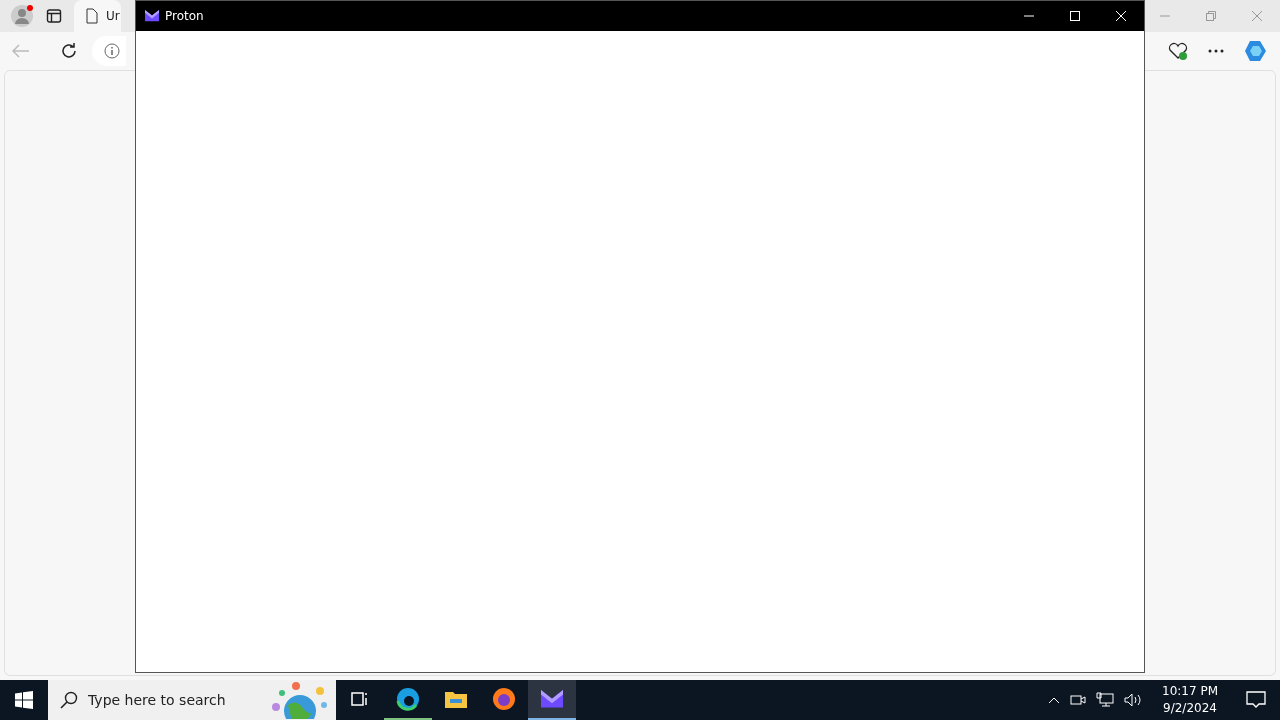 This screenshot has height=720, width=1280. I want to click on more-icon, so click(1216, 51).